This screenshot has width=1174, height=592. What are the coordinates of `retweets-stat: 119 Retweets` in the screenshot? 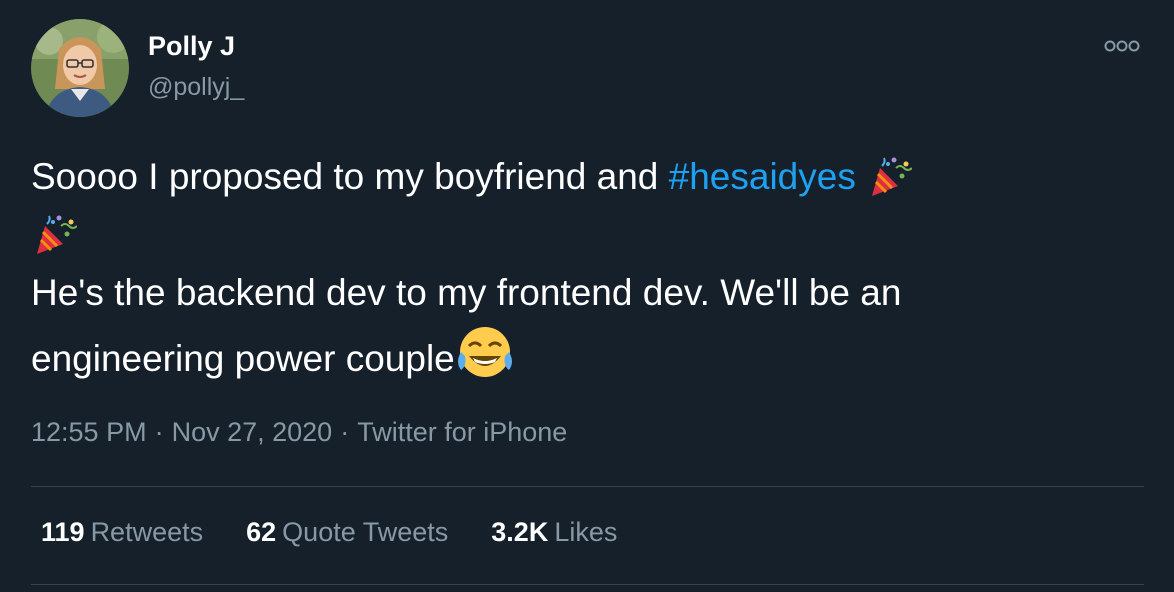 It's located at (122, 532).